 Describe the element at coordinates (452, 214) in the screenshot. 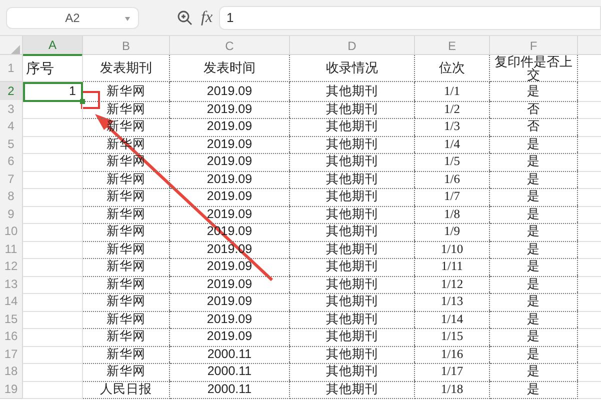

I see `table-cell: 1/8` at that location.